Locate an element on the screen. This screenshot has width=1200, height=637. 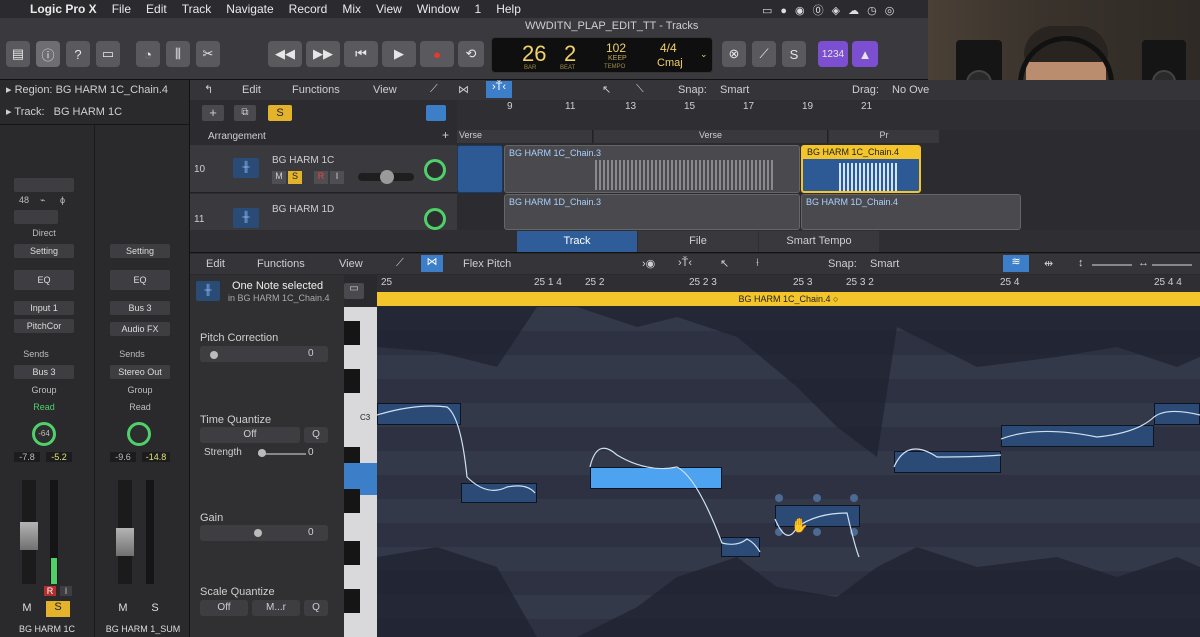
region-inspector-row: ▸ Region: BG HARM 1C_Chain.4 is located at coordinates (98, 89).